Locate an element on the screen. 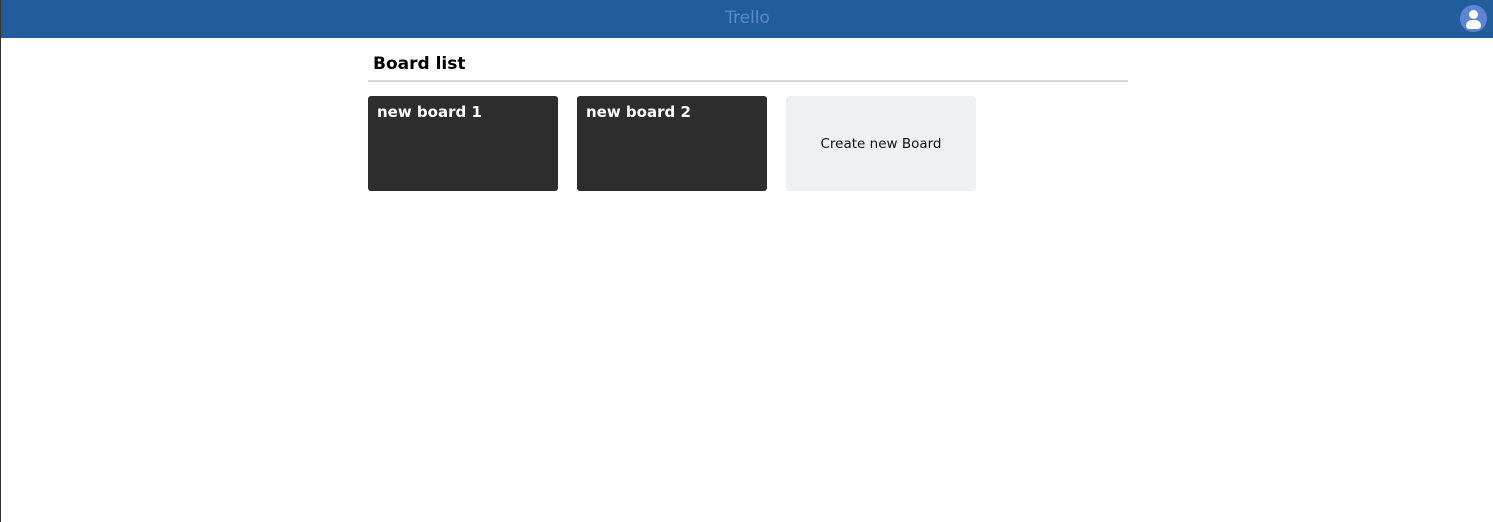  page-title: Board list is located at coordinates (419, 64).